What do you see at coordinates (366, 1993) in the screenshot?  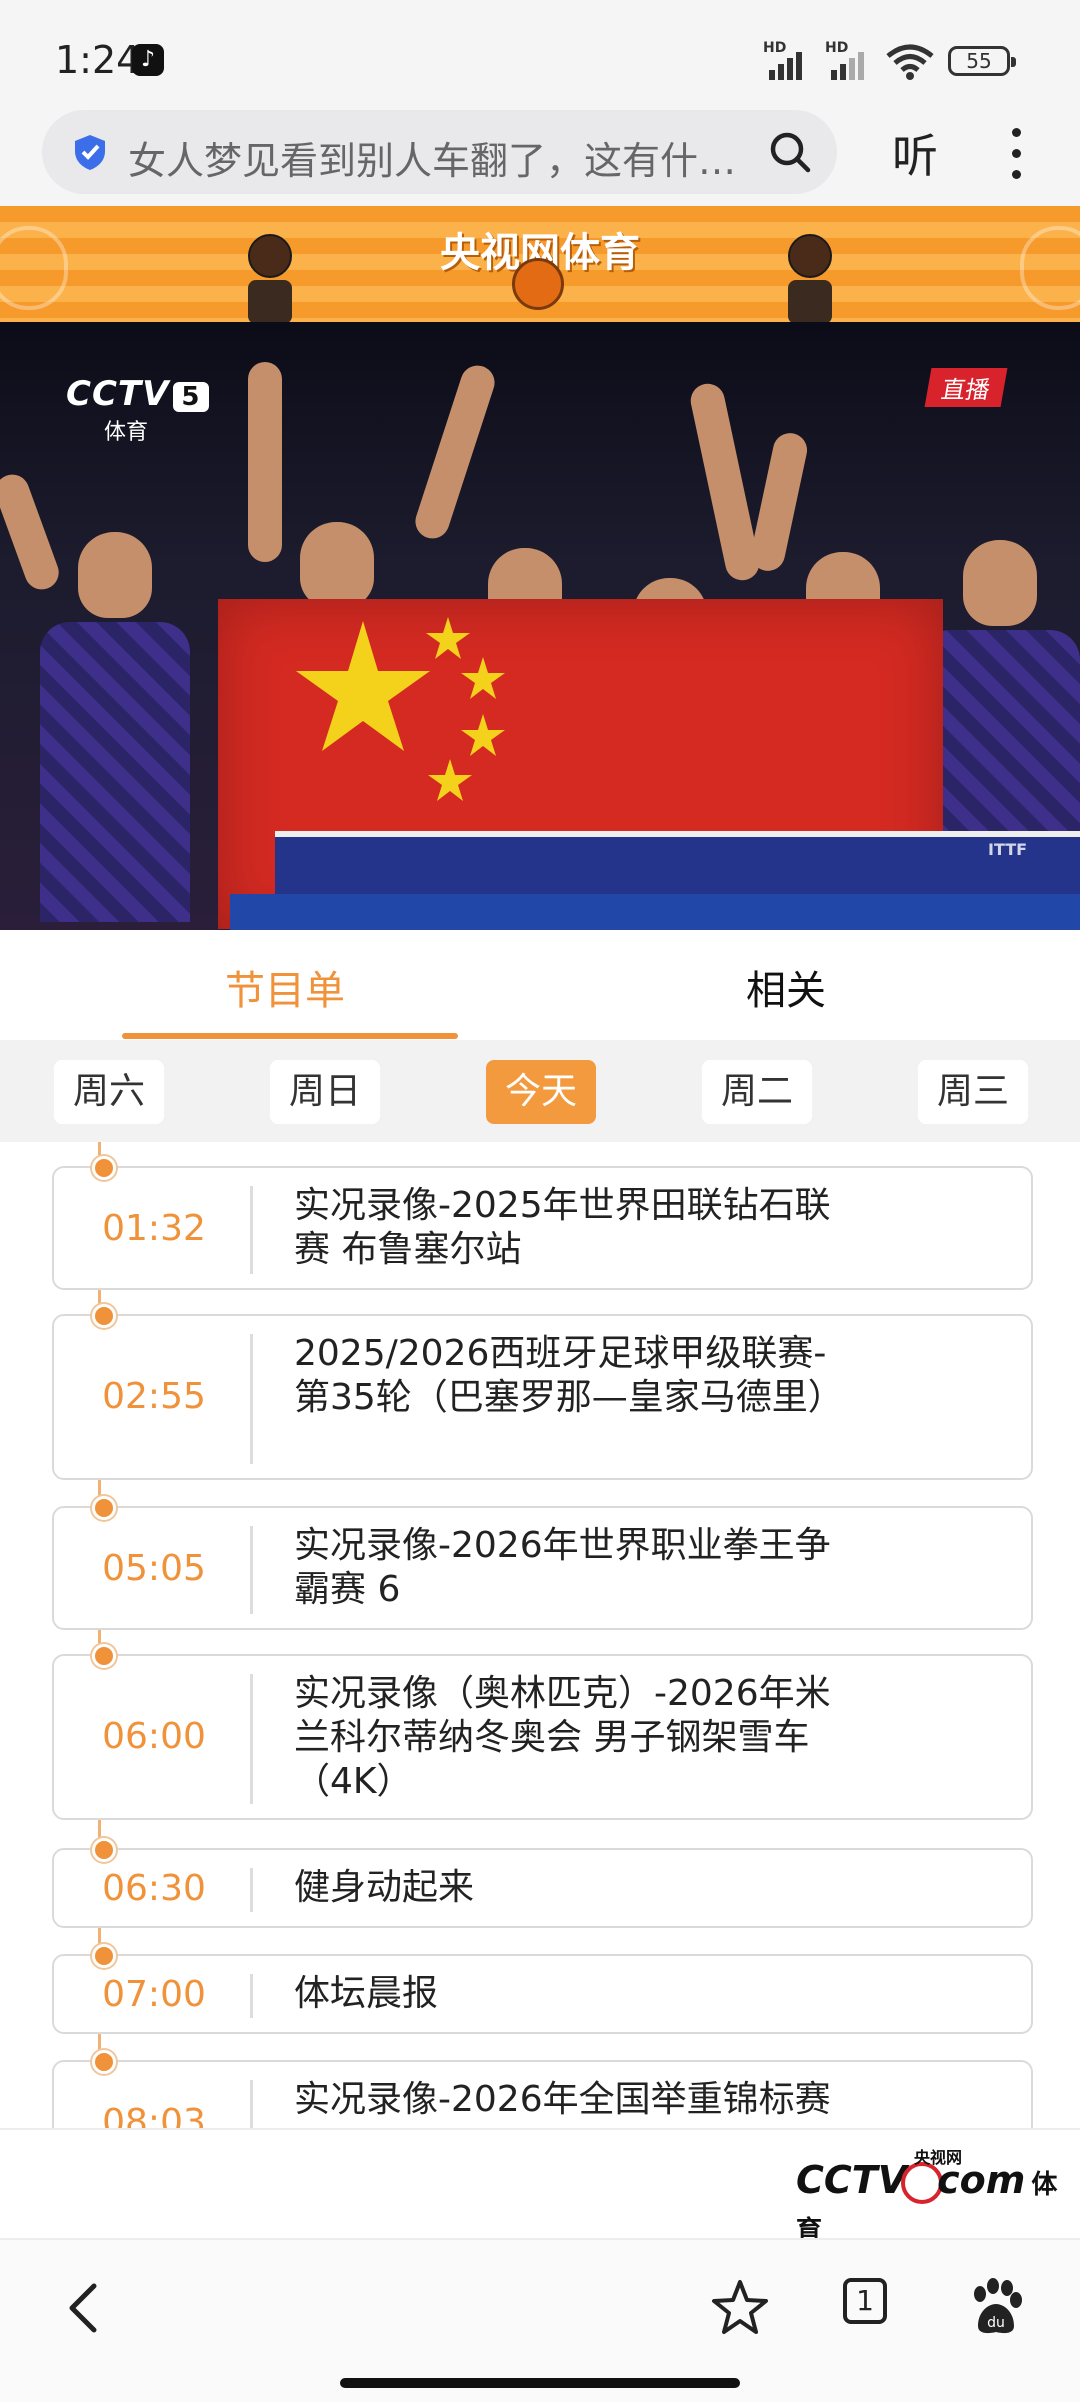 I see `program-title: 体坛晨报` at bounding box center [366, 1993].